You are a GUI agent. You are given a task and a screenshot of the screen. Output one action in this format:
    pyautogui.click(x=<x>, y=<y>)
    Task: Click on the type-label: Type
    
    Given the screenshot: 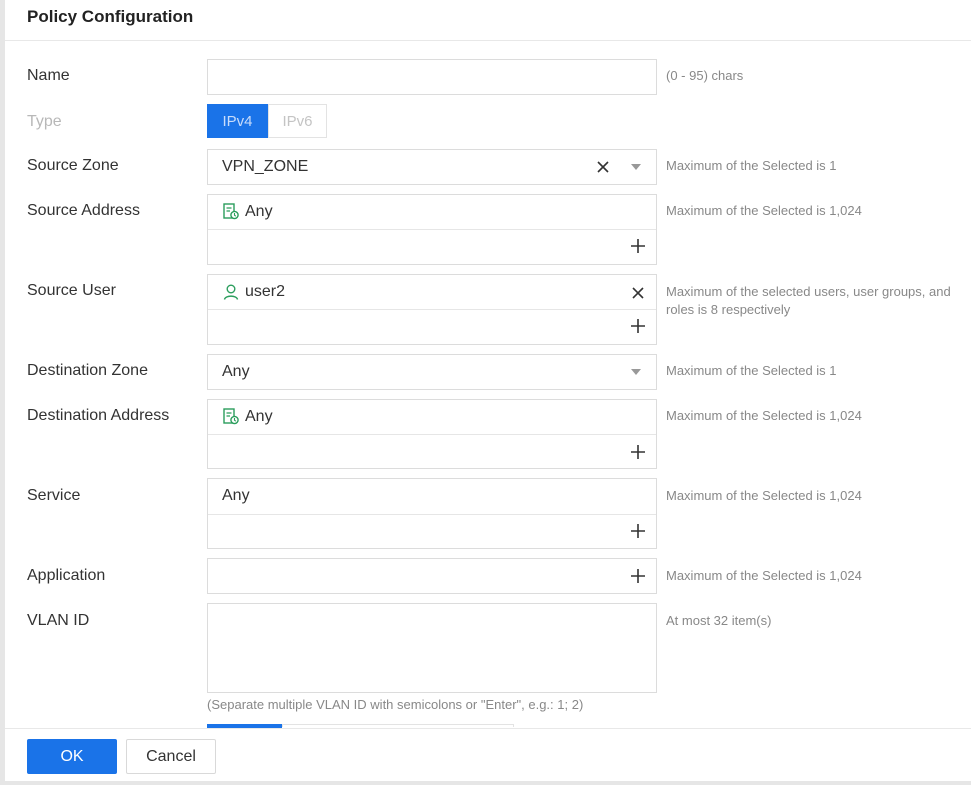 What is the action you would take?
    pyautogui.click(x=44, y=121)
    